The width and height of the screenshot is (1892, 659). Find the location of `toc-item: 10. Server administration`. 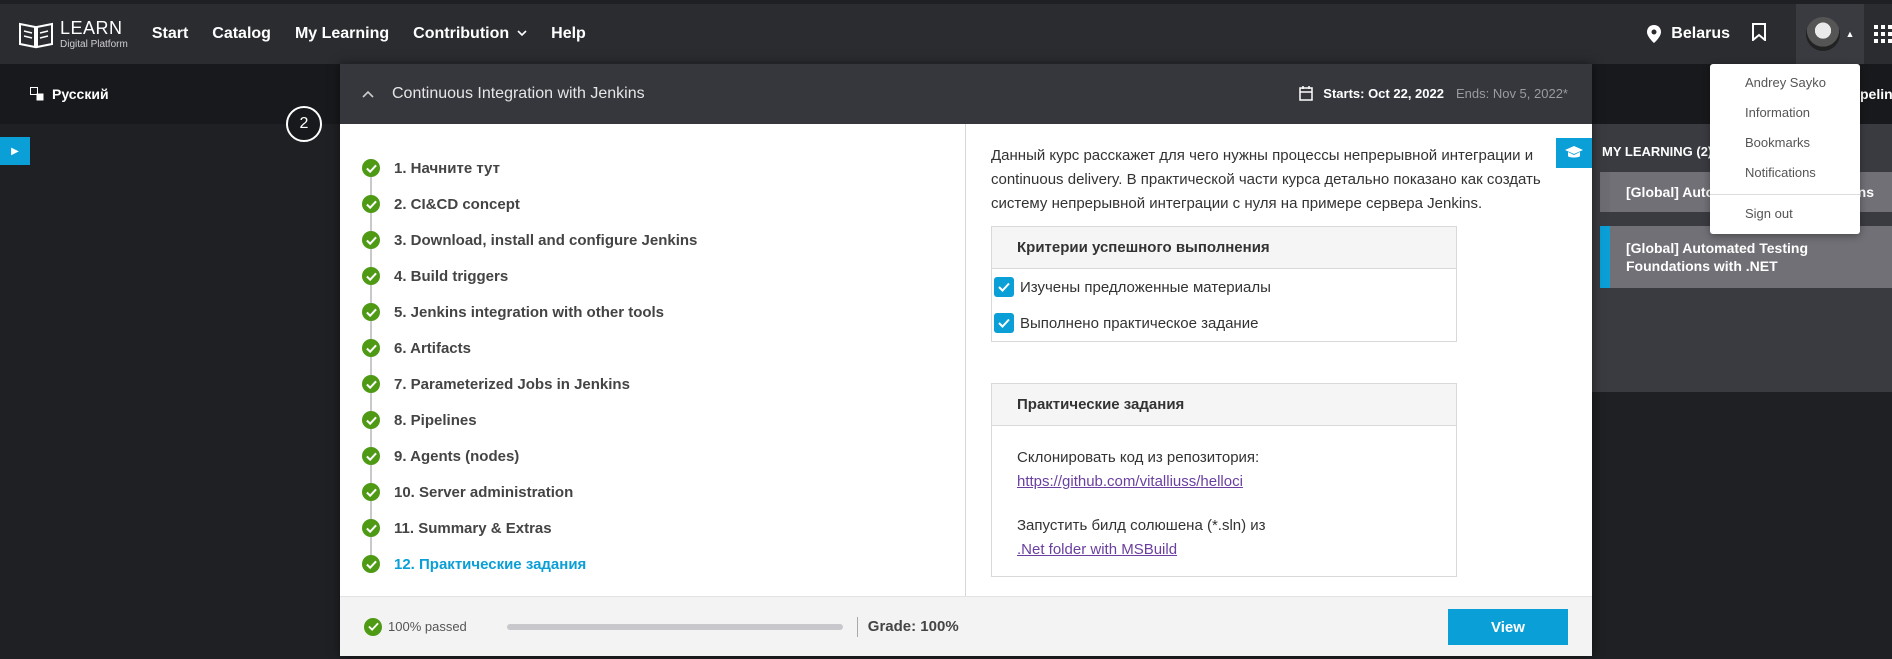

toc-item: 10. Server administration is located at coordinates (663, 496).